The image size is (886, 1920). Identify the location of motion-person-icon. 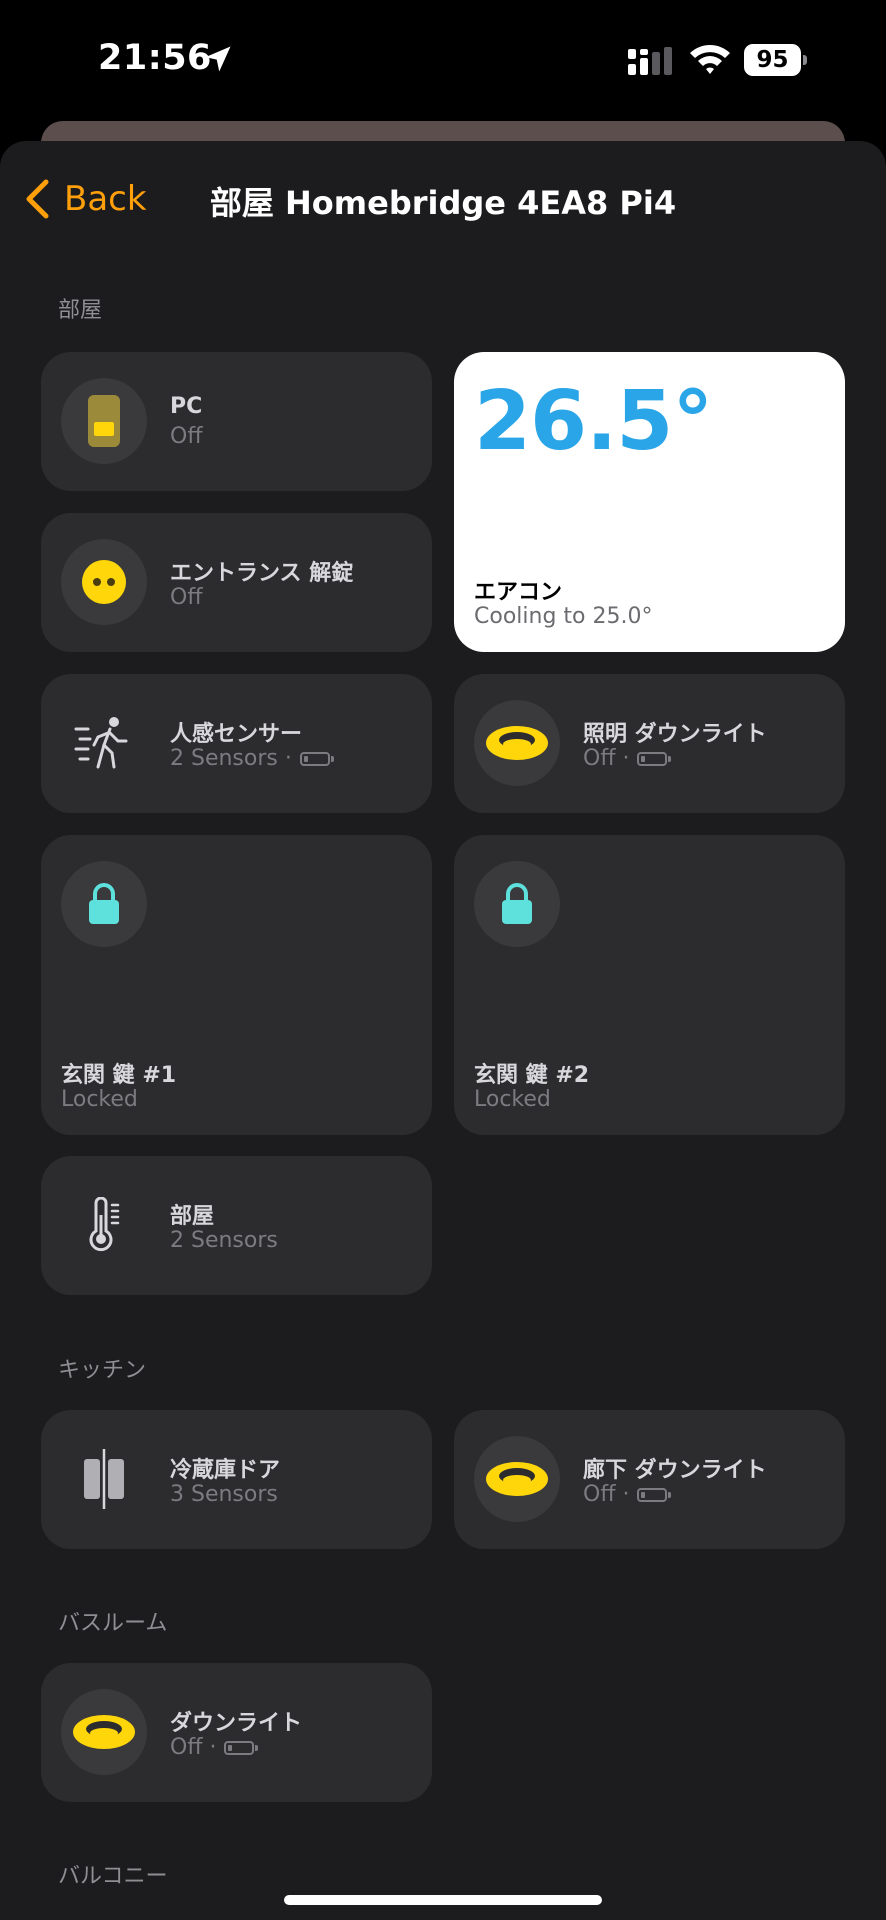
(101, 743).